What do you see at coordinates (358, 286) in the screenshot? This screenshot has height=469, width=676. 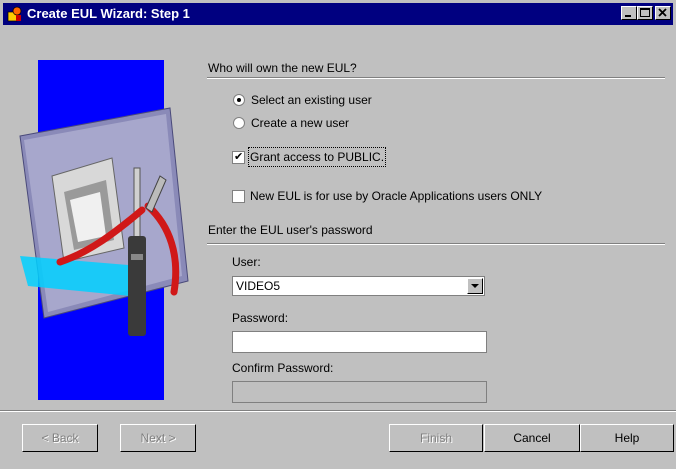 I see `user-combobox: VIDEO5` at bounding box center [358, 286].